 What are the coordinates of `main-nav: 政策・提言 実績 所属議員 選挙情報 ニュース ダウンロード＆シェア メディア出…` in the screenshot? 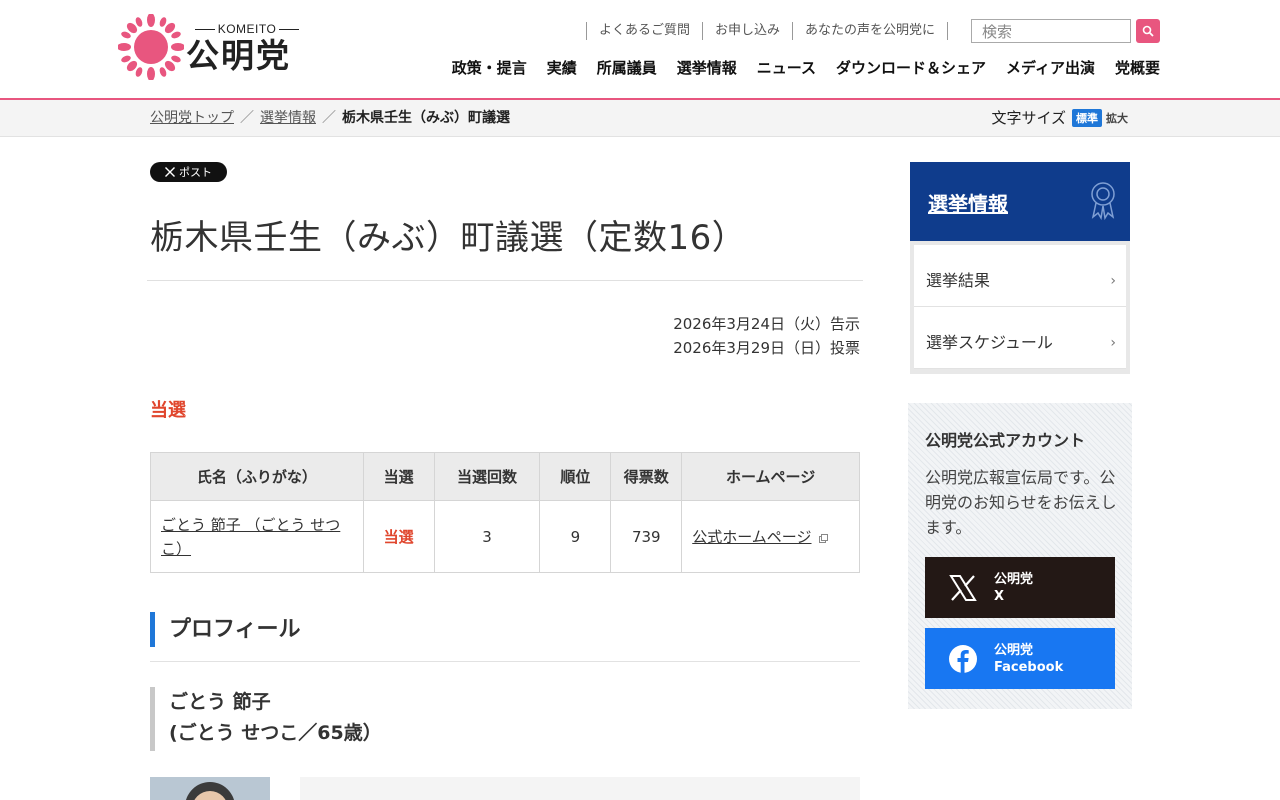 It's located at (806, 68).